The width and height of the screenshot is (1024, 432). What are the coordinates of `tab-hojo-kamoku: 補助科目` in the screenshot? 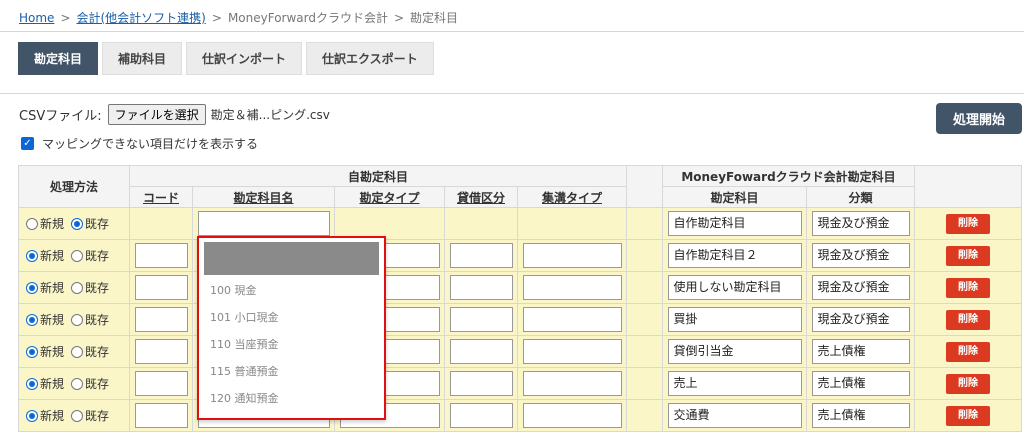 It's located at (142, 58).